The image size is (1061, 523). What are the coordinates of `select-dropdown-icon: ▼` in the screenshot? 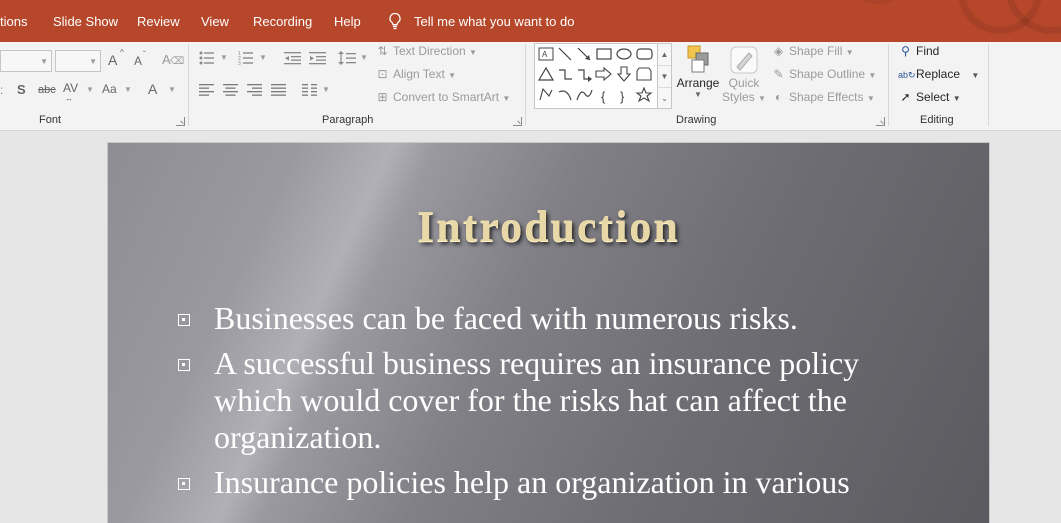 It's located at (956, 98).